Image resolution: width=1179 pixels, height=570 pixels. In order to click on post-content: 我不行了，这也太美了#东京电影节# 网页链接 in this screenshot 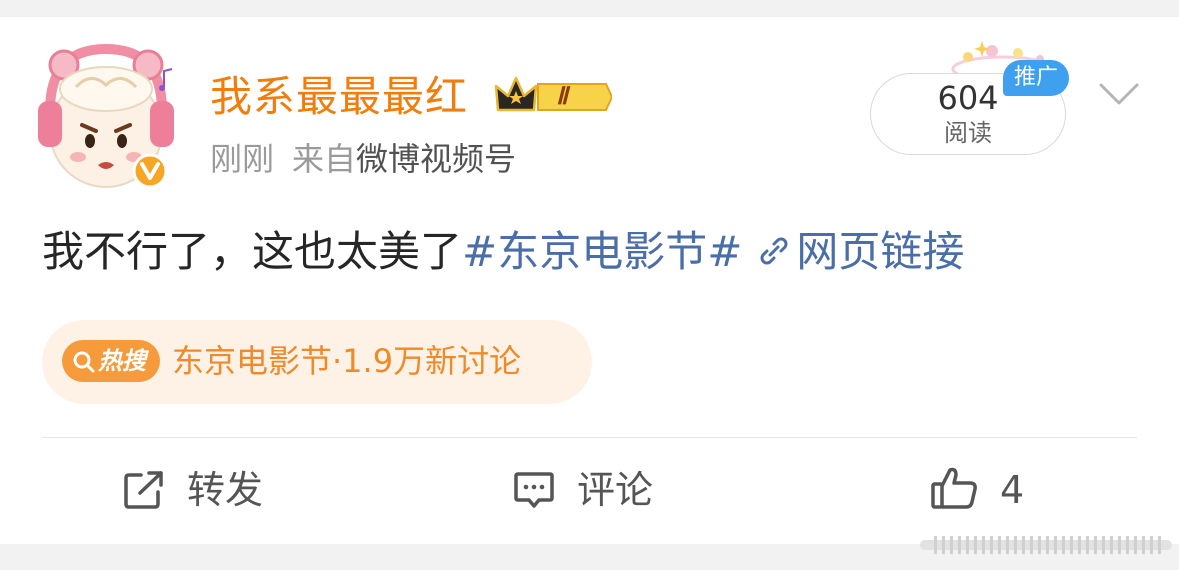, I will do `click(503, 252)`.